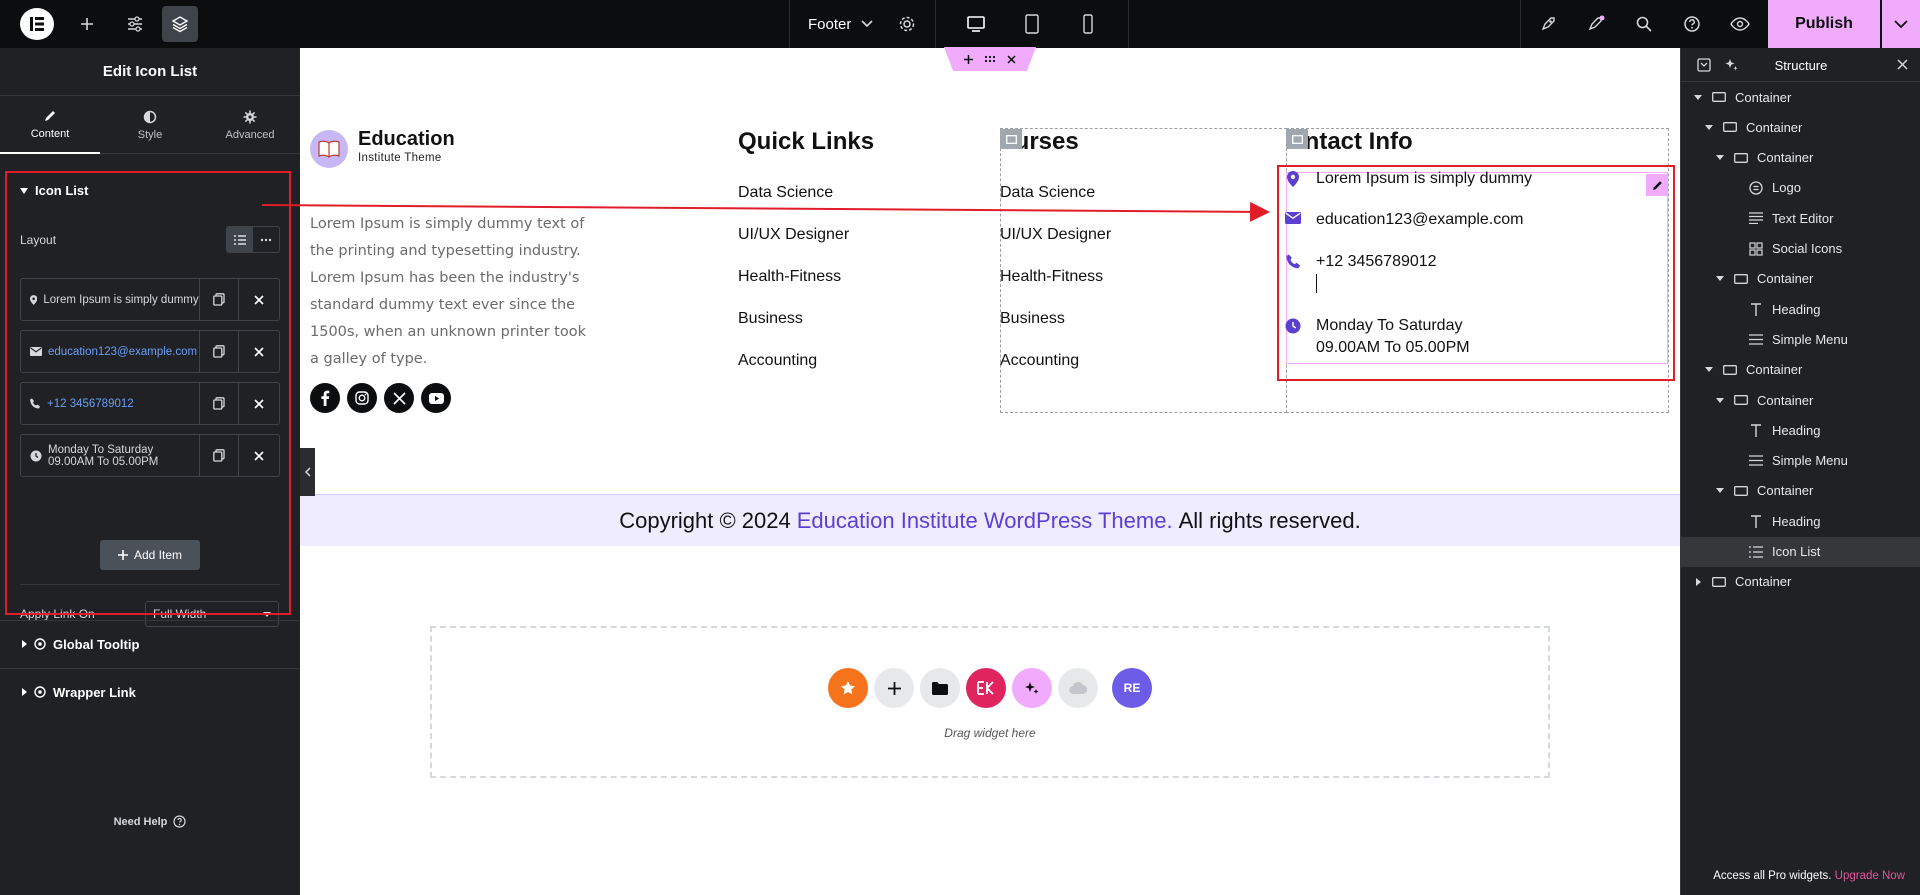 This screenshot has width=1920, height=895. What do you see at coordinates (150, 691) in the screenshot?
I see `section-toggle-wrapper-link: Wrapper Link` at bounding box center [150, 691].